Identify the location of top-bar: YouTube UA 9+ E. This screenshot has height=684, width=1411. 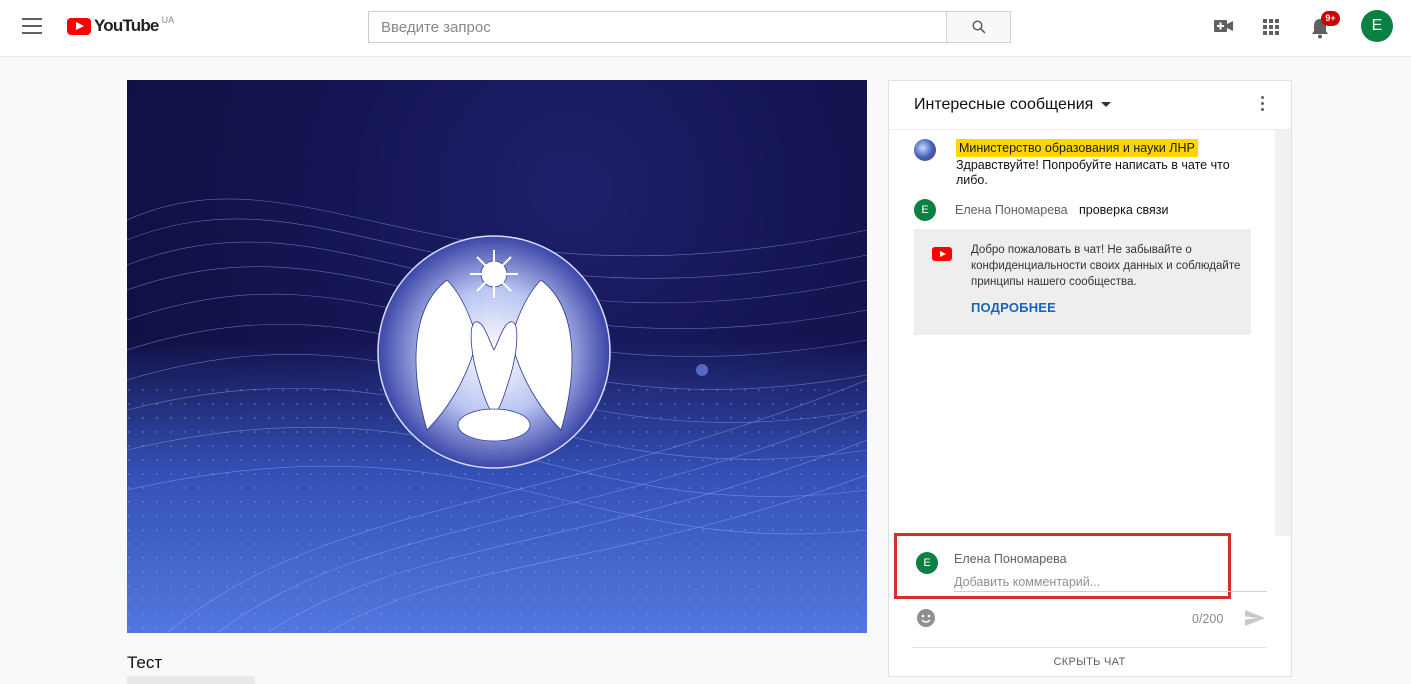
(705, 28).